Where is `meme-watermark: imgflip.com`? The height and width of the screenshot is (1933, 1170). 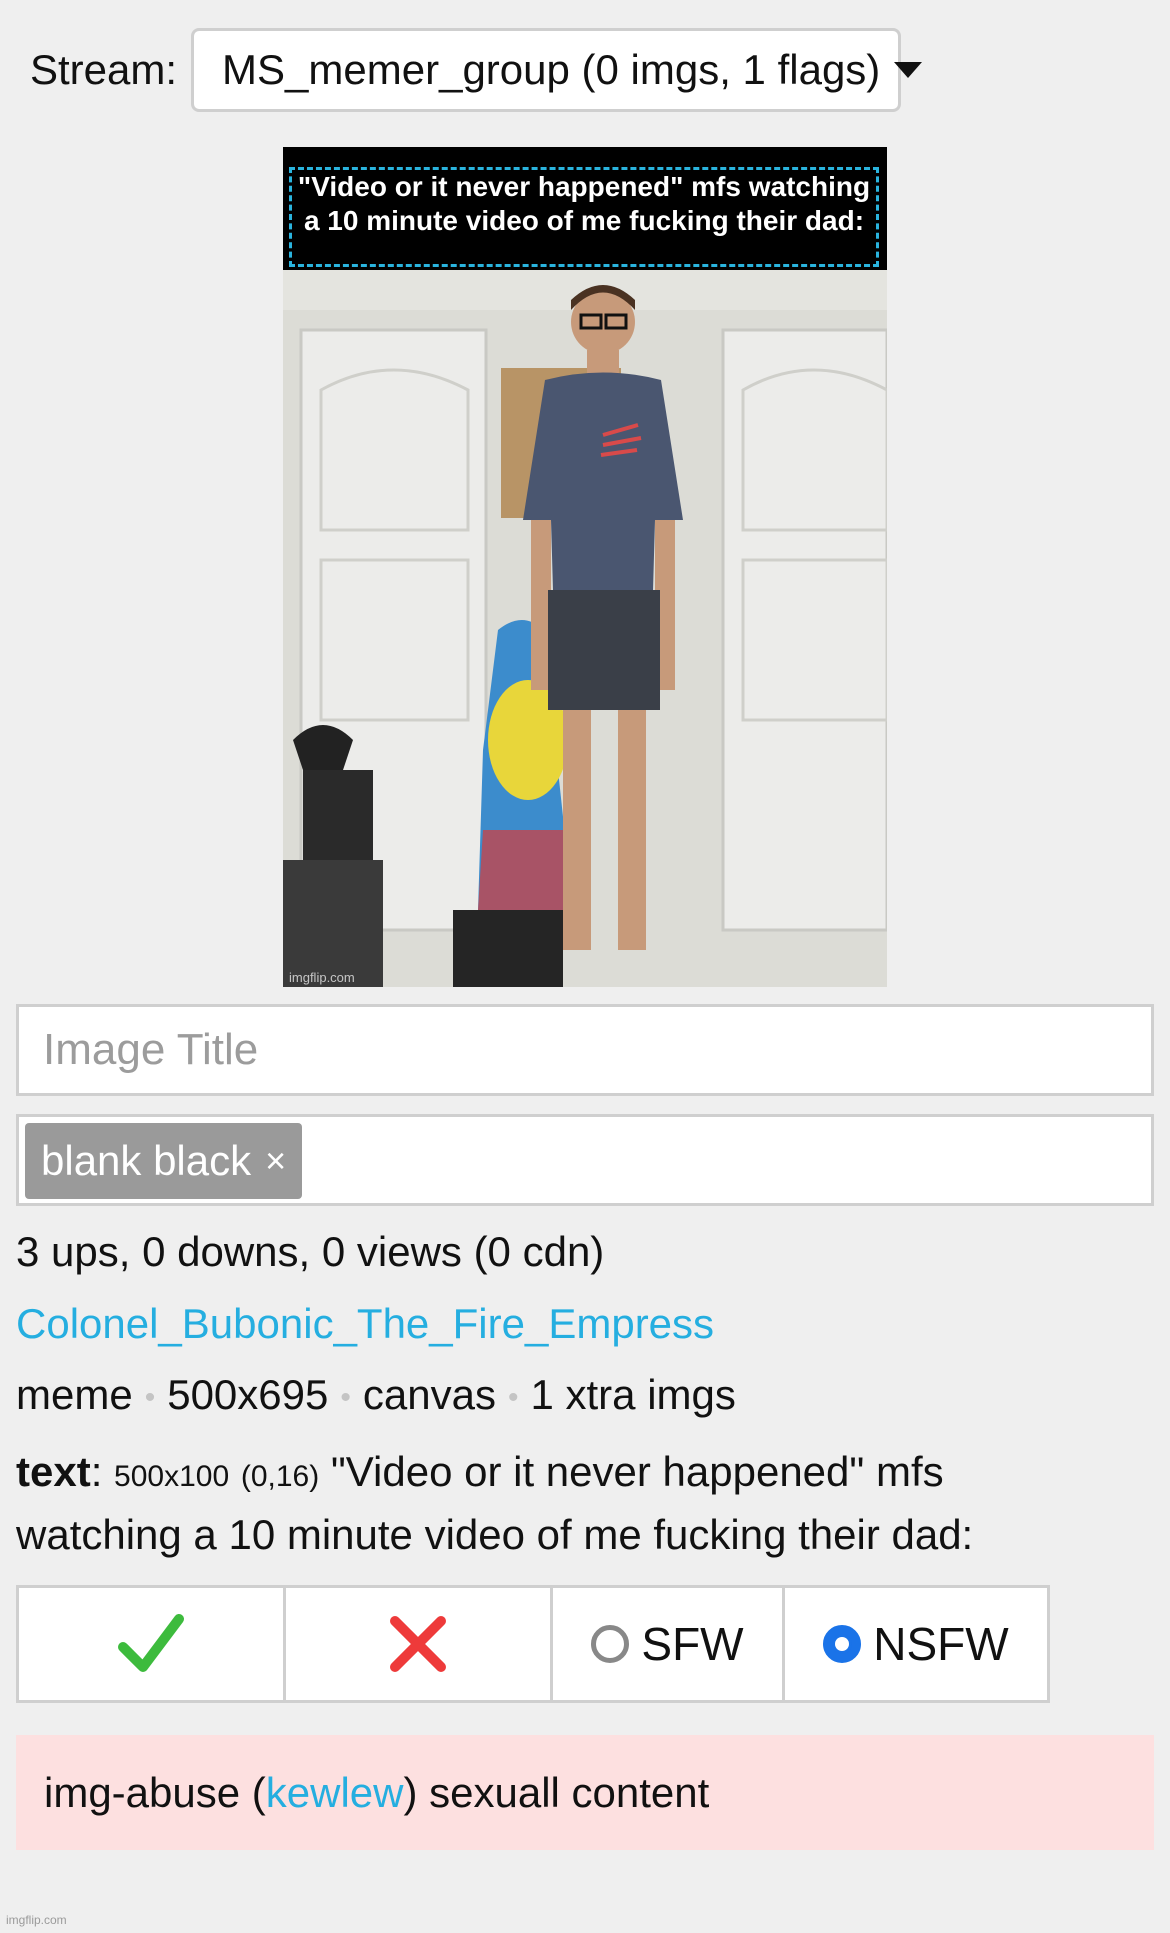
meme-watermark: imgflip.com is located at coordinates (322, 977).